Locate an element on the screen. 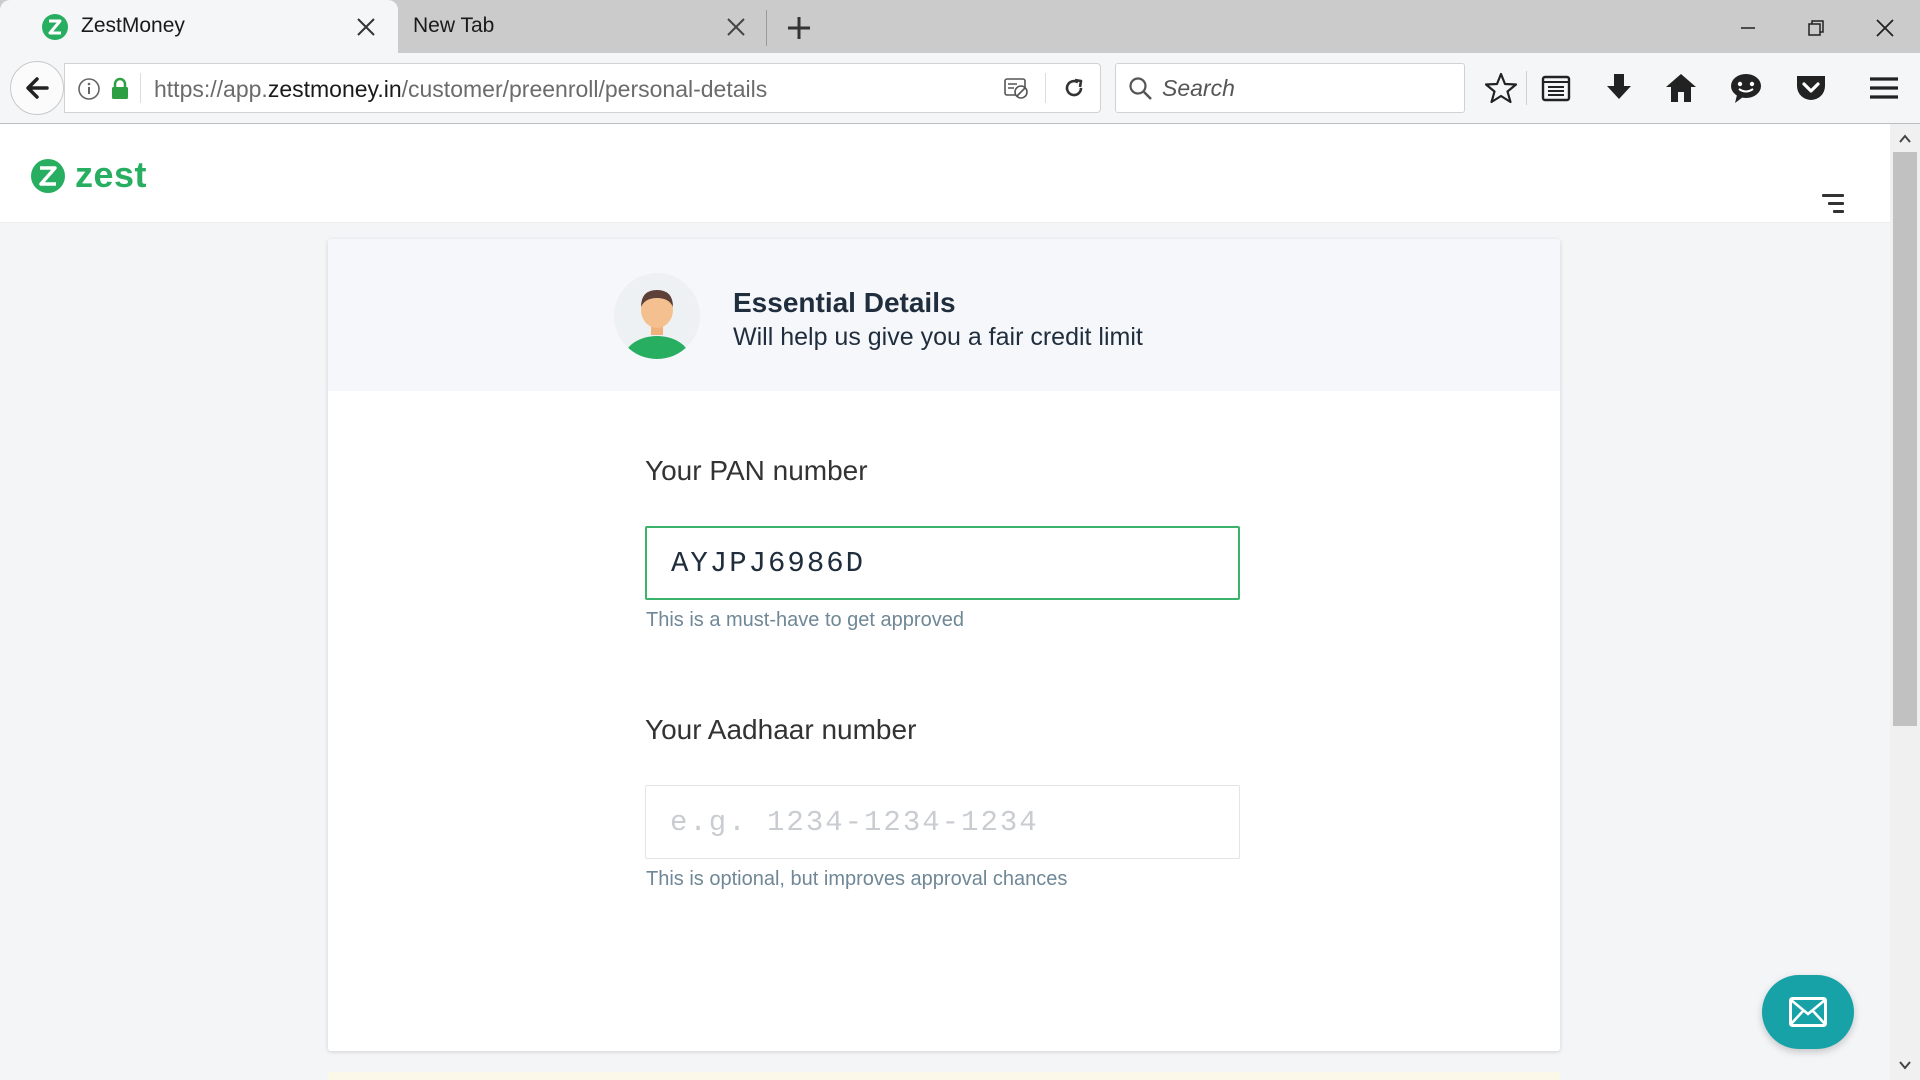 This screenshot has width=1920, height=1080. menu-icon is located at coordinates (1884, 88).